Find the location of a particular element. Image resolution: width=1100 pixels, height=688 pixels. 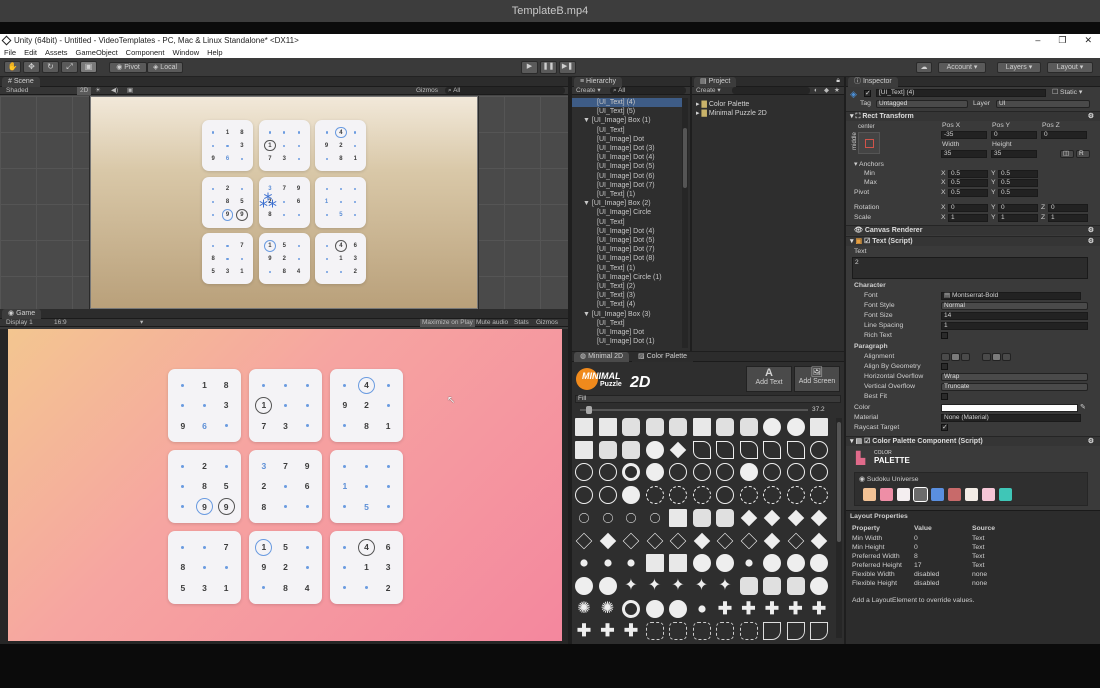

blueprint-mode-button: ◫ is located at coordinates (1067, 154).